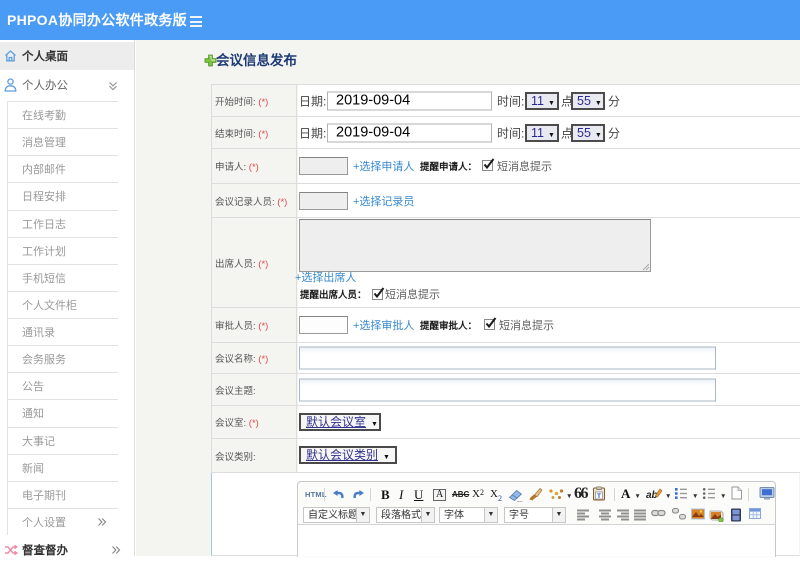  Describe the element at coordinates (599, 496) in the screenshot. I see `svg-text: T` at that location.